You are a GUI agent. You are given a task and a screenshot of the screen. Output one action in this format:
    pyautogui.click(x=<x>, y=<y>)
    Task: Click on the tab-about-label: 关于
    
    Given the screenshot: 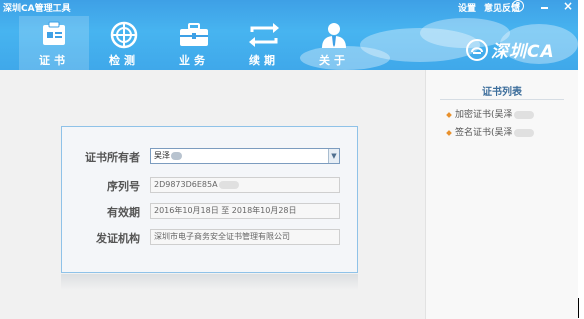 What is the action you would take?
    pyautogui.click(x=334, y=60)
    